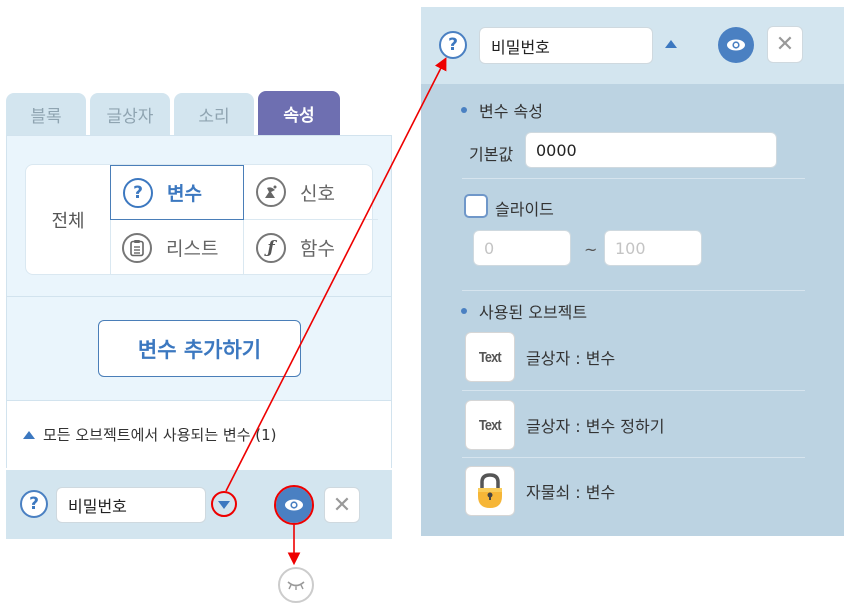 The width and height of the screenshot is (849, 606). Describe the element at coordinates (511, 111) in the screenshot. I see `variable-properties-label: 변수 속성` at that location.